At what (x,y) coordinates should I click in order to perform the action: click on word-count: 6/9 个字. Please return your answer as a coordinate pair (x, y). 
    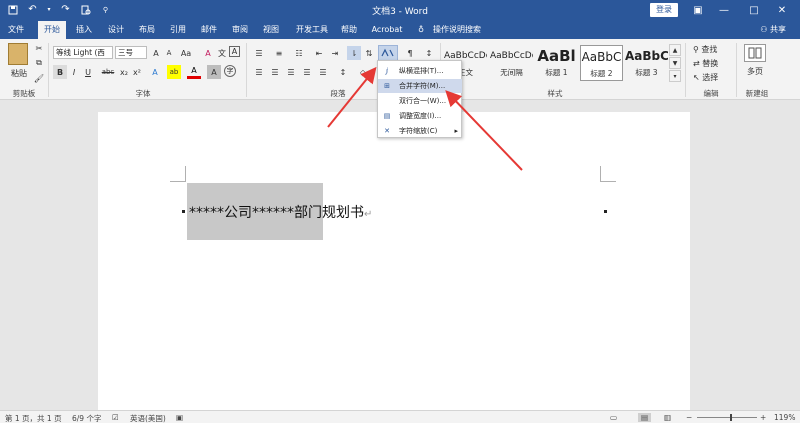
    Looking at the image, I should click on (86, 418).